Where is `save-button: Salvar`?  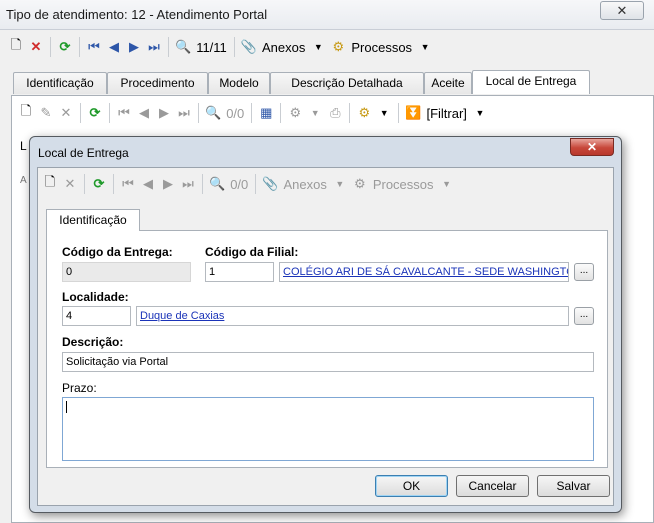 save-button: Salvar is located at coordinates (573, 486).